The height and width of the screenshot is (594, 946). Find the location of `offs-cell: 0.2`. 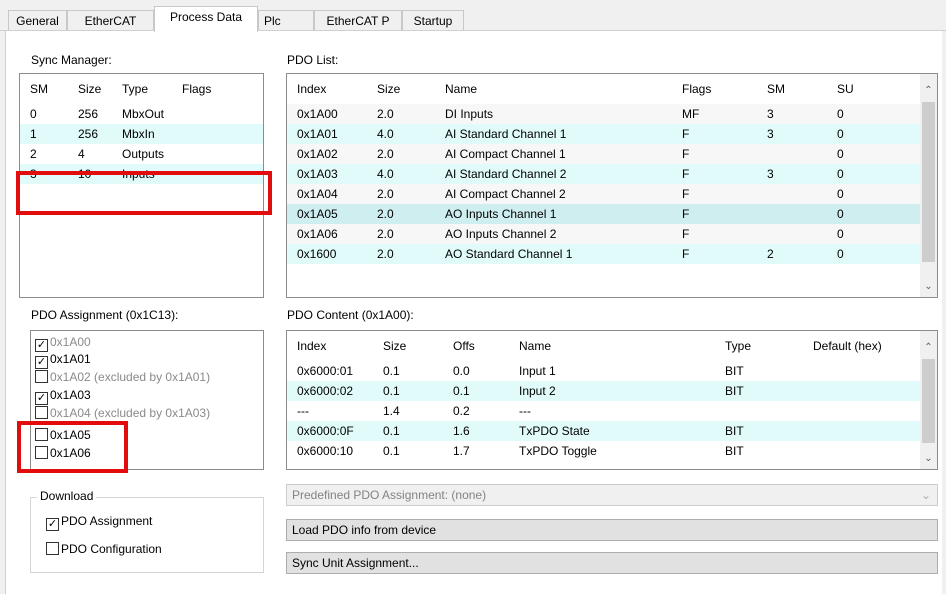

offs-cell: 0.2 is located at coordinates (461, 411).